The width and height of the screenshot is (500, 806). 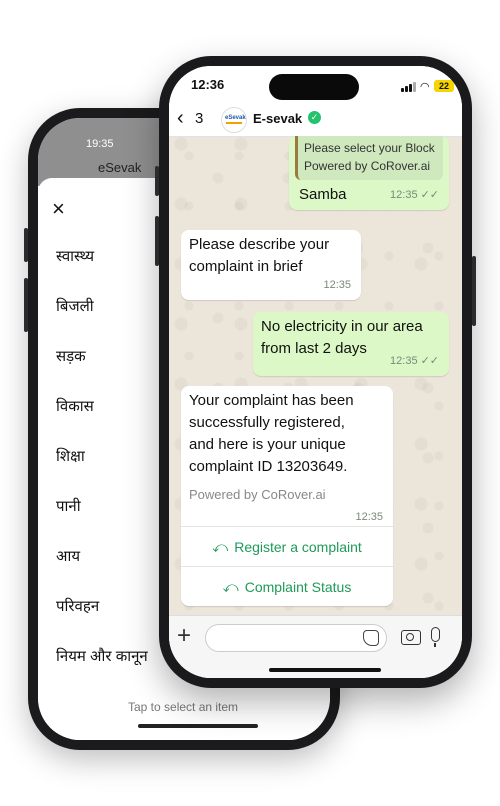 I want to click on message-text-line-2: successfully registered,, so click(x=267, y=422).